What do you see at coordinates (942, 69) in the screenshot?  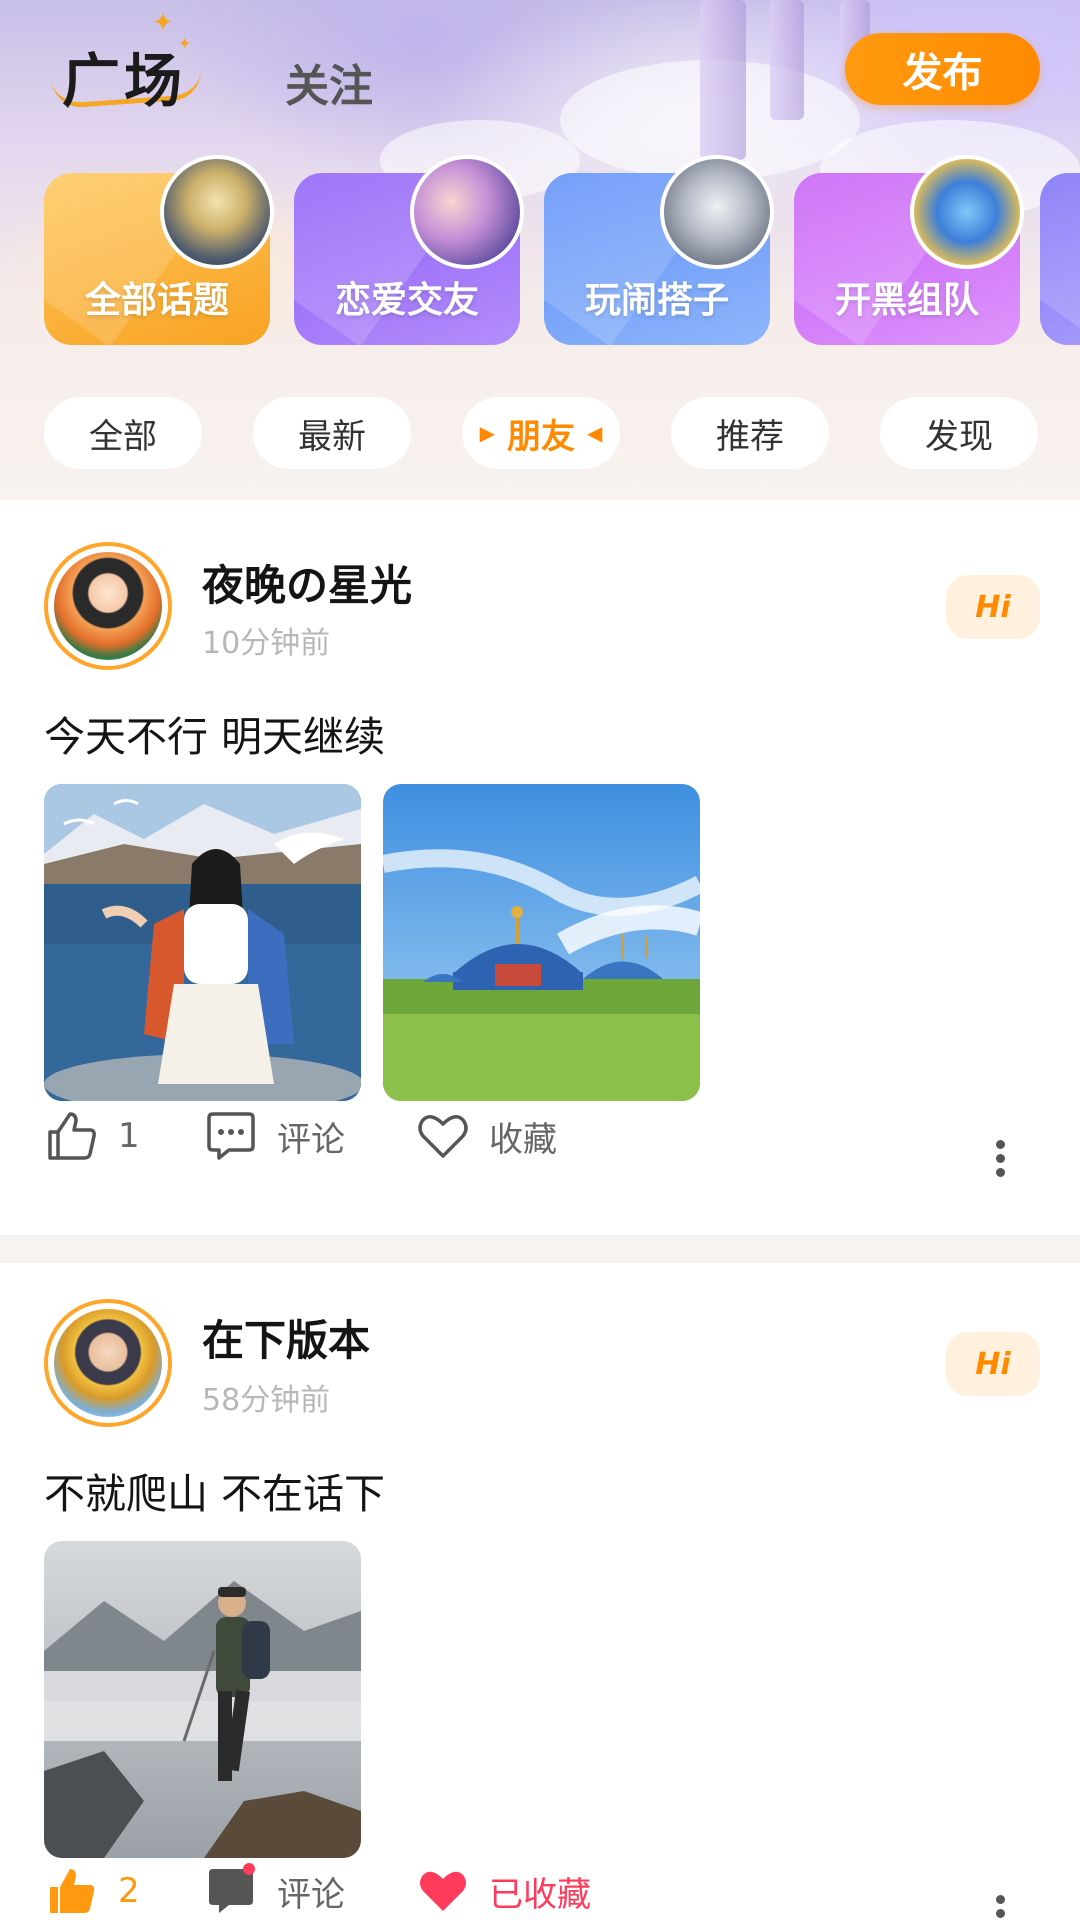 I see `publish-button: 发布` at bounding box center [942, 69].